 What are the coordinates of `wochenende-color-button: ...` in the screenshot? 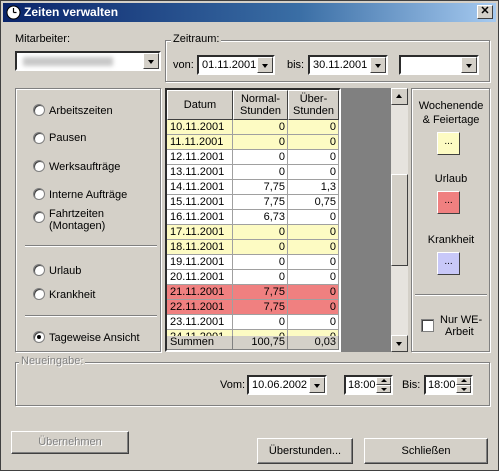 It's located at (448, 143).